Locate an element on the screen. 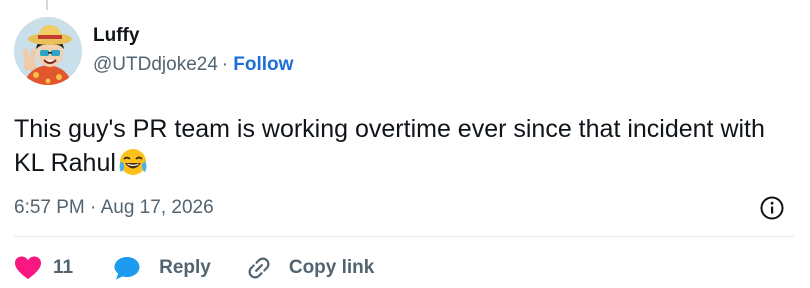 The image size is (810, 288). author-info: Luffy @UTDdjoke24 · Follow is located at coordinates (193, 51).